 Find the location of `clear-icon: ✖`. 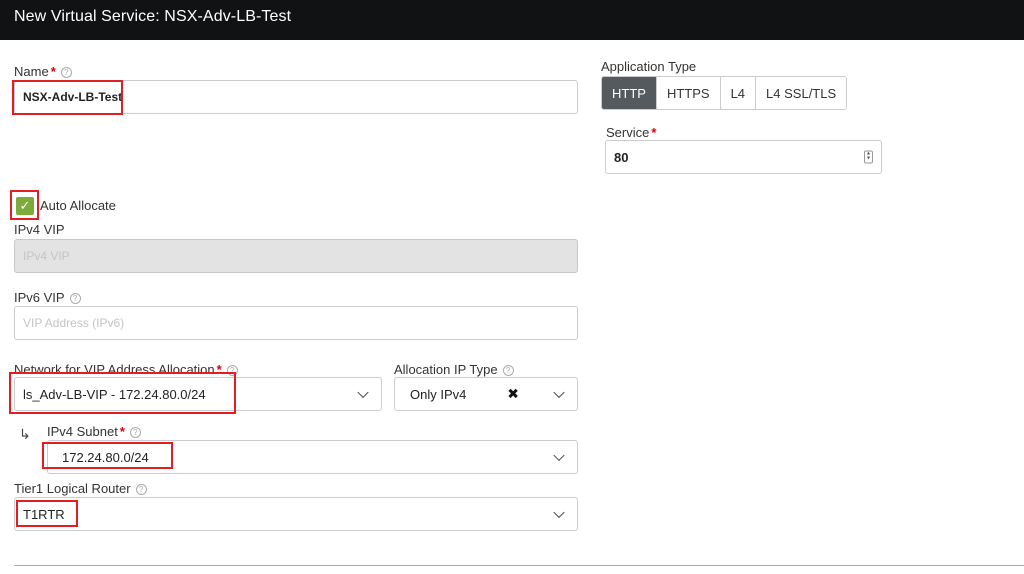

clear-icon: ✖ is located at coordinates (513, 394).